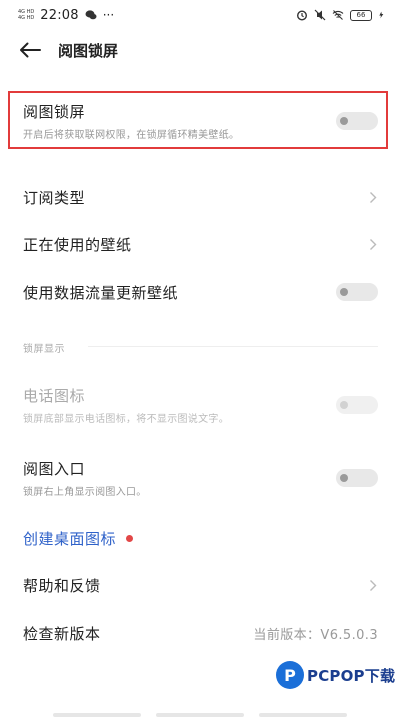  What do you see at coordinates (62, 585) in the screenshot?
I see `setting-title: 帮助和反馈` at bounding box center [62, 585].